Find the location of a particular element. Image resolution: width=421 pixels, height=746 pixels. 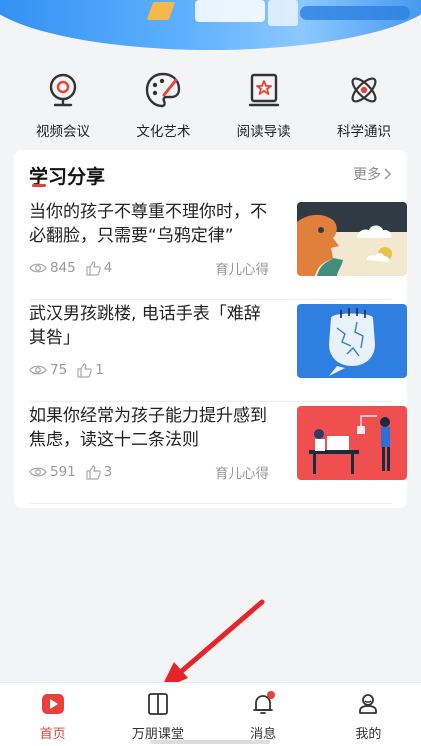

likes-stat: 3 is located at coordinates (99, 472).